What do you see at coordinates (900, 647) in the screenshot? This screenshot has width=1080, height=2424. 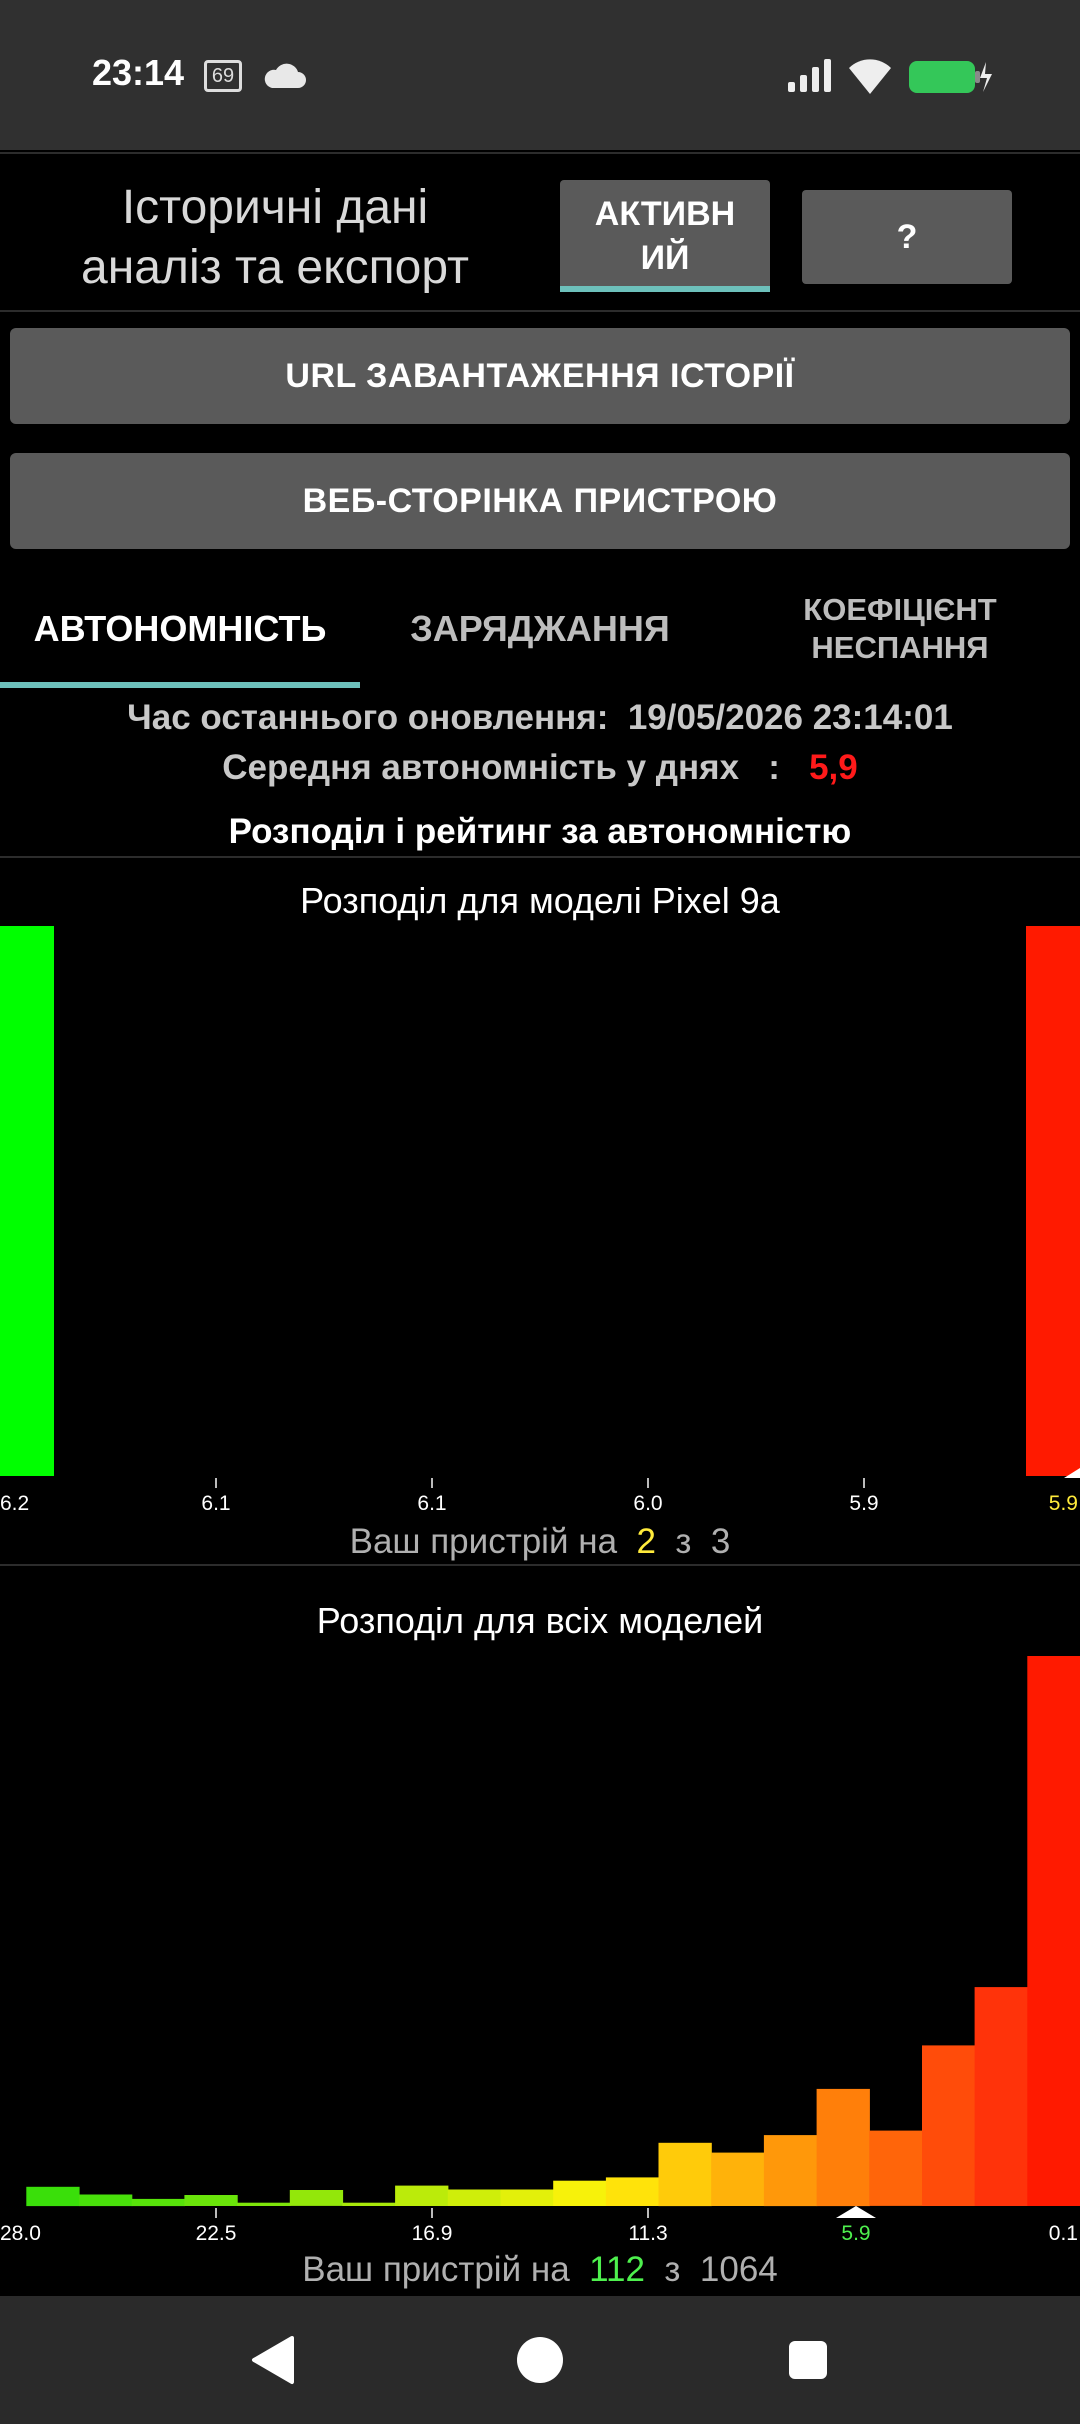 I see `tab-wakelock-label-line2: НЕСПАННЯ` at bounding box center [900, 647].